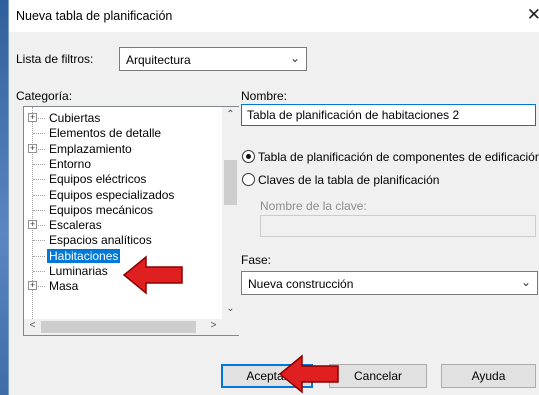 This screenshot has height=395, width=539. Describe the element at coordinates (230, 114) in the screenshot. I see `scroll-up-icon: ⌃` at that location.